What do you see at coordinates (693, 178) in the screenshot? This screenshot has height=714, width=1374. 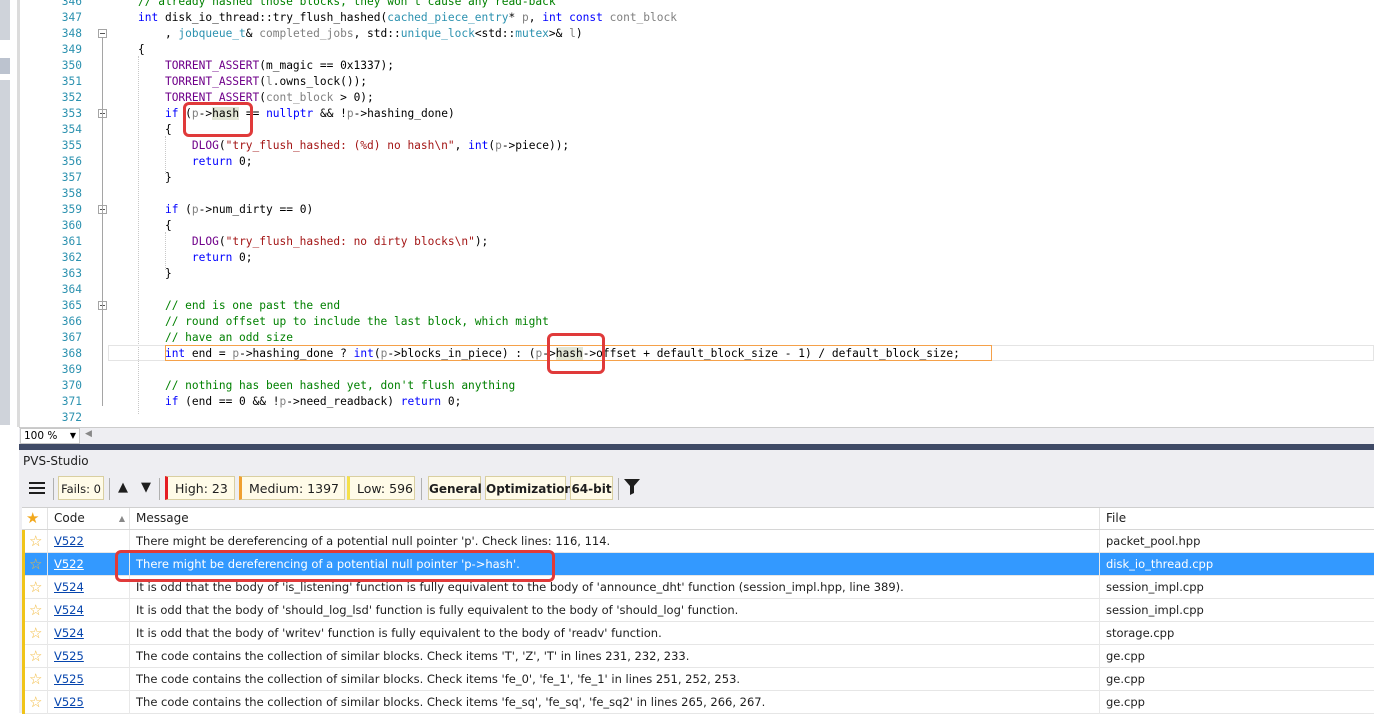 I see `code-line: 357 }` at bounding box center [693, 178].